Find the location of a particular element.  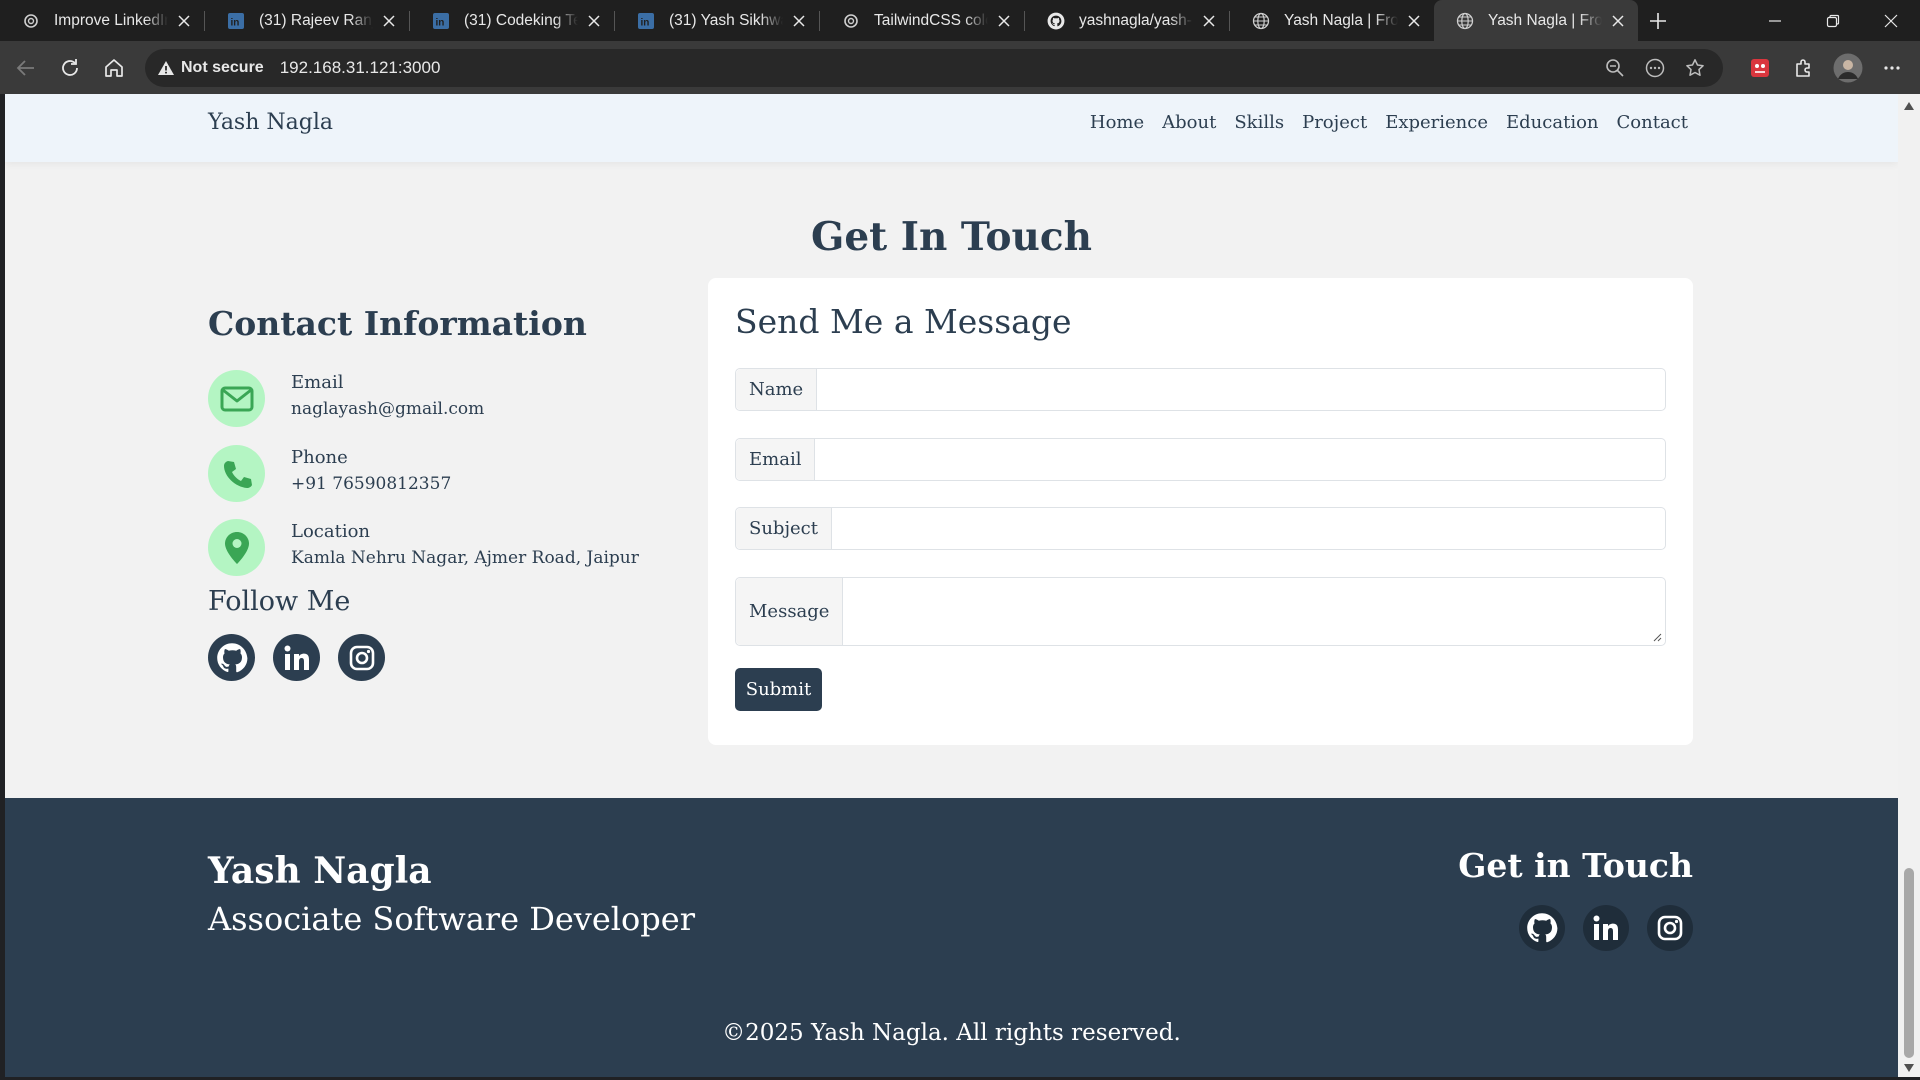

openai-icon is located at coordinates (31, 21).